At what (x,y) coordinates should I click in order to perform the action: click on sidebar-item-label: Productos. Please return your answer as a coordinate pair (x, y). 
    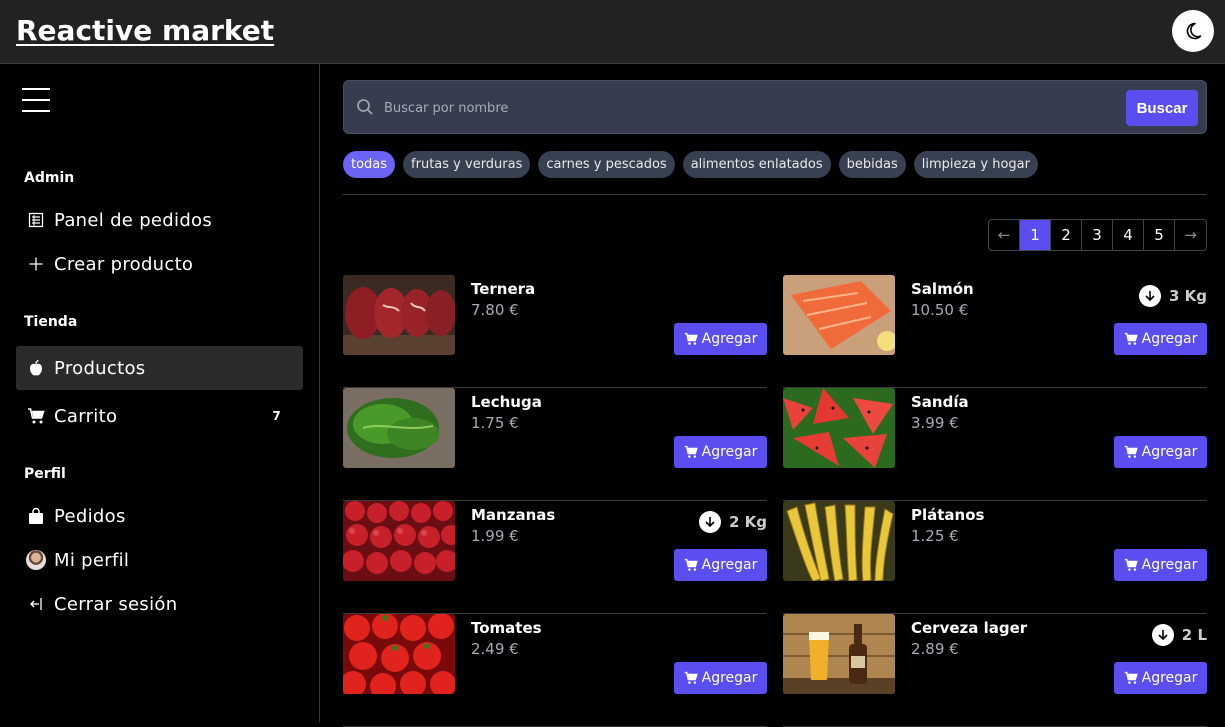
    Looking at the image, I should click on (100, 368).